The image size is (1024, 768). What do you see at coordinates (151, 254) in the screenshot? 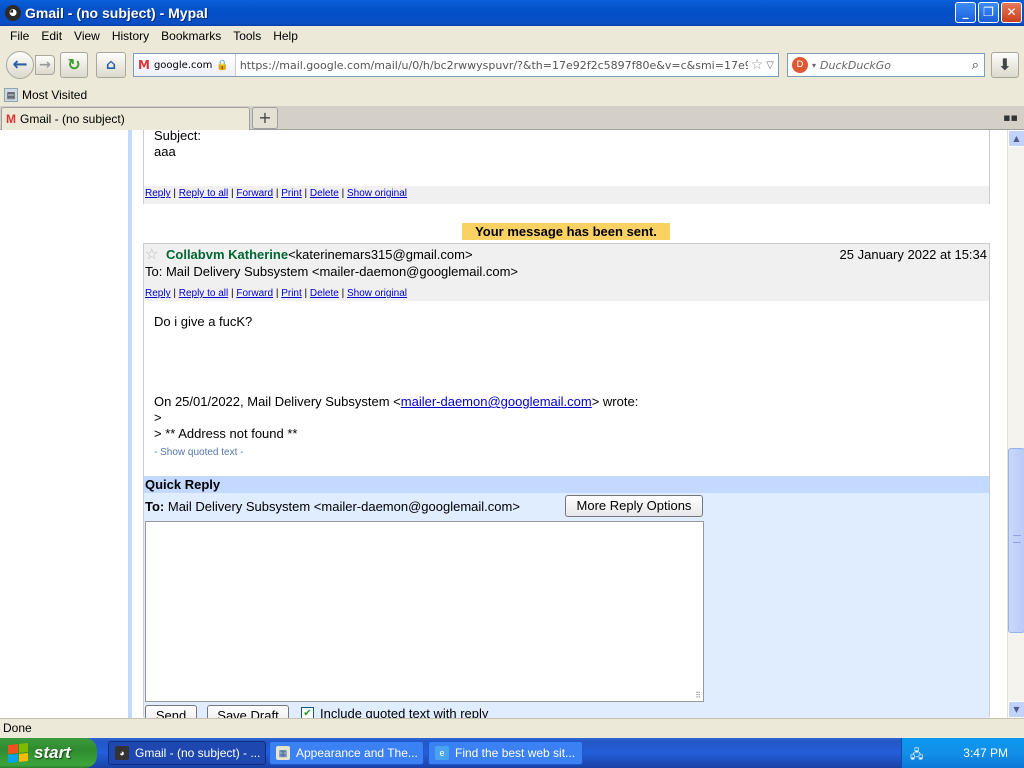
I see `star-icon: ☆` at bounding box center [151, 254].